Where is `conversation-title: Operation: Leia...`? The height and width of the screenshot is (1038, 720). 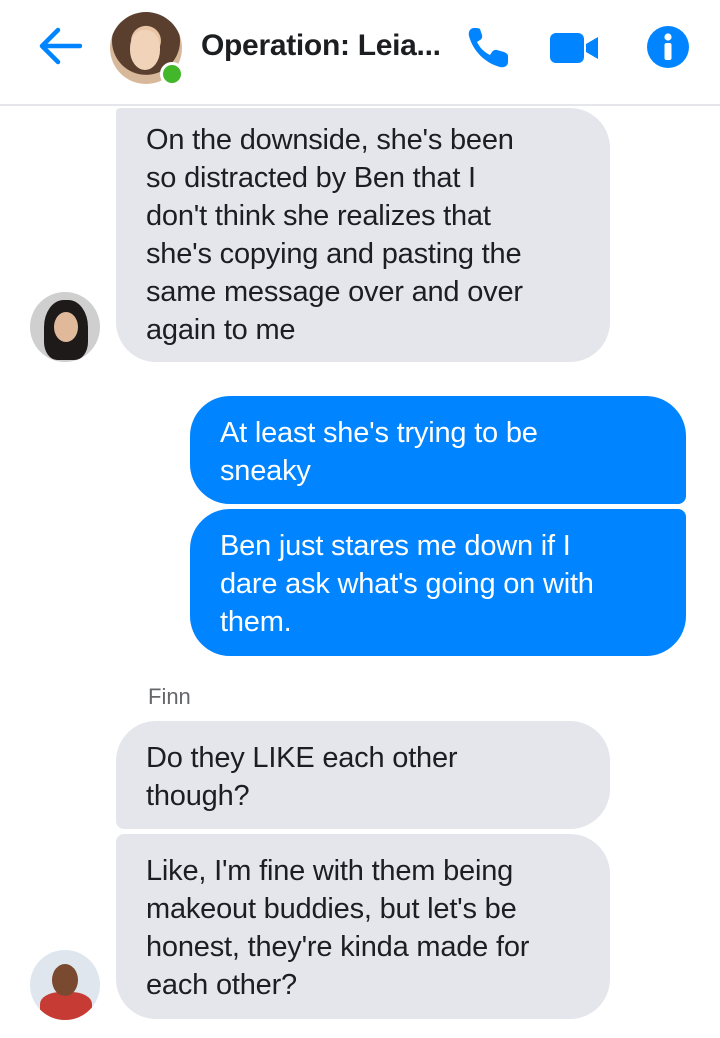 conversation-title: Operation: Leia... is located at coordinates (331, 46).